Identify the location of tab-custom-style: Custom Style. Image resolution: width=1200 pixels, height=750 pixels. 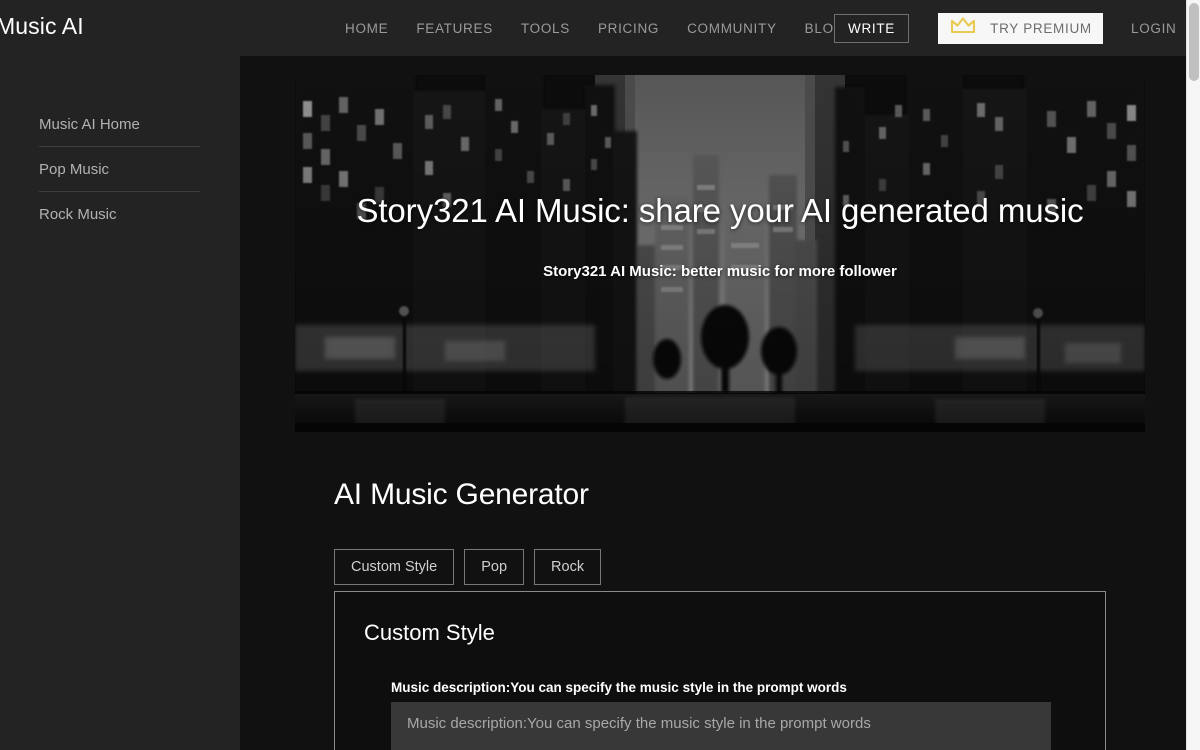
(394, 567).